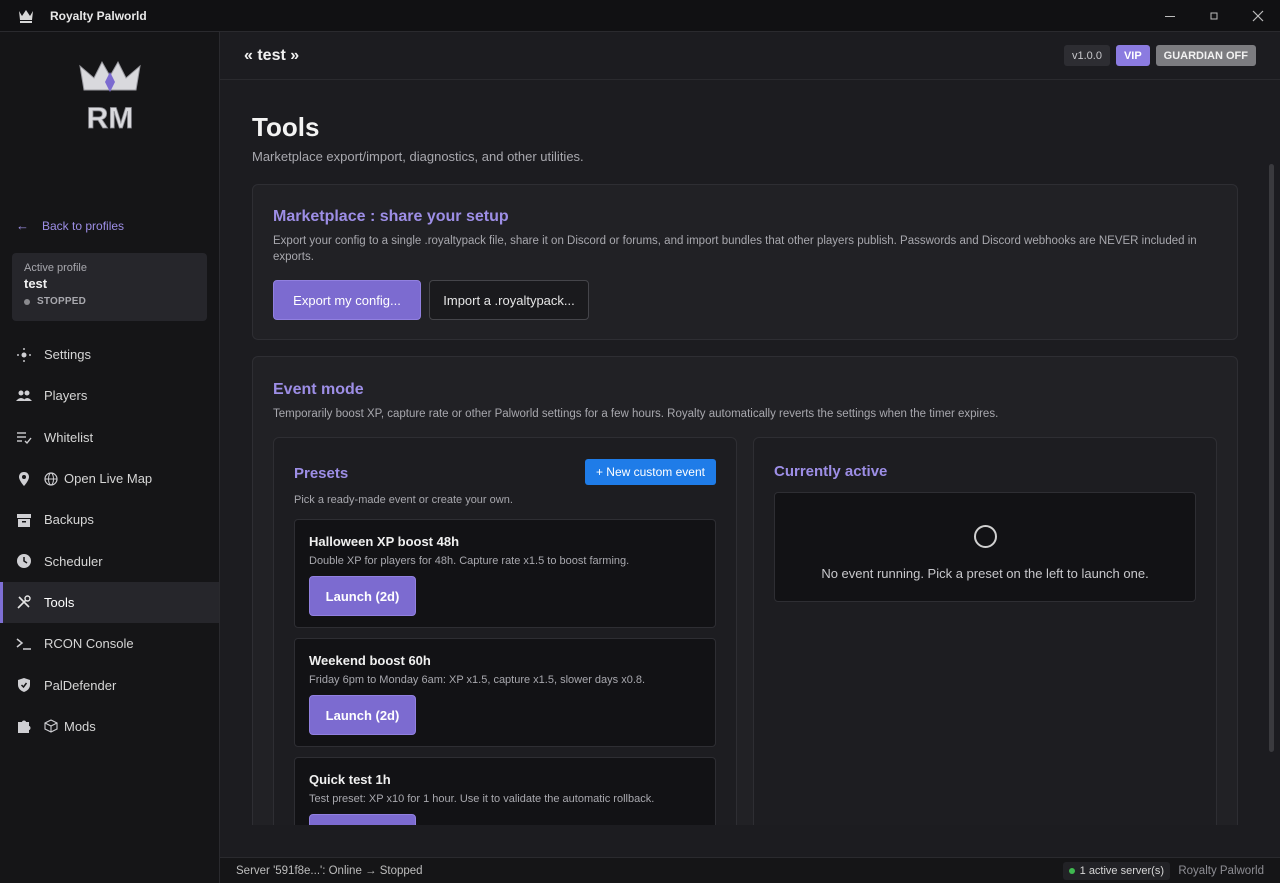 Image resolution: width=1280 pixels, height=883 pixels. Describe the element at coordinates (109, 560) in the screenshot. I see `sidebar-item-scheduler: Scheduler` at that location.